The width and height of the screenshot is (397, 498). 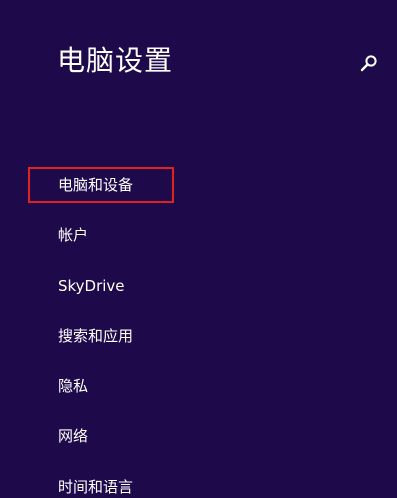 I want to click on nav-item-label: 隐私, so click(x=73, y=386).